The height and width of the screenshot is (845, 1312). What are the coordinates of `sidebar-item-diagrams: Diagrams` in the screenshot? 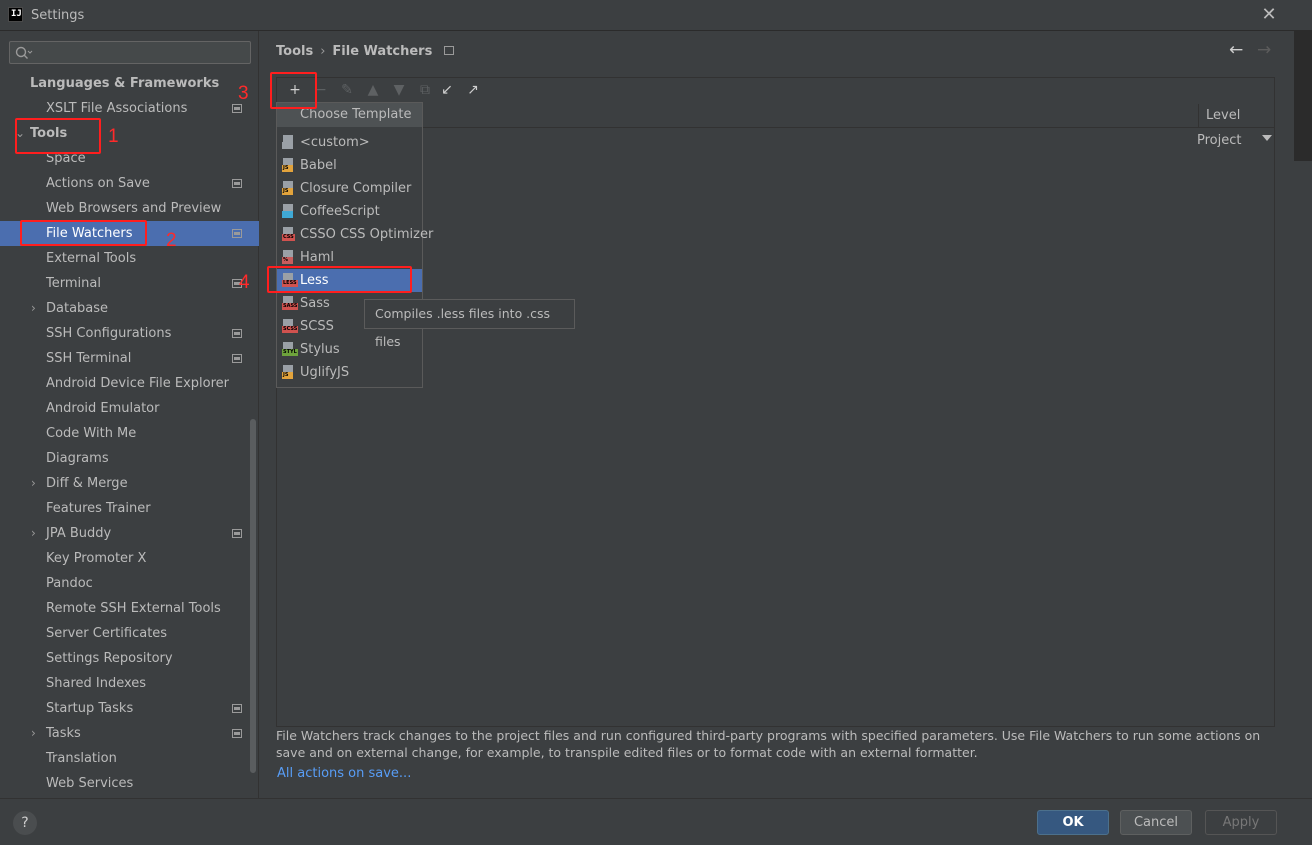 It's located at (129, 458).